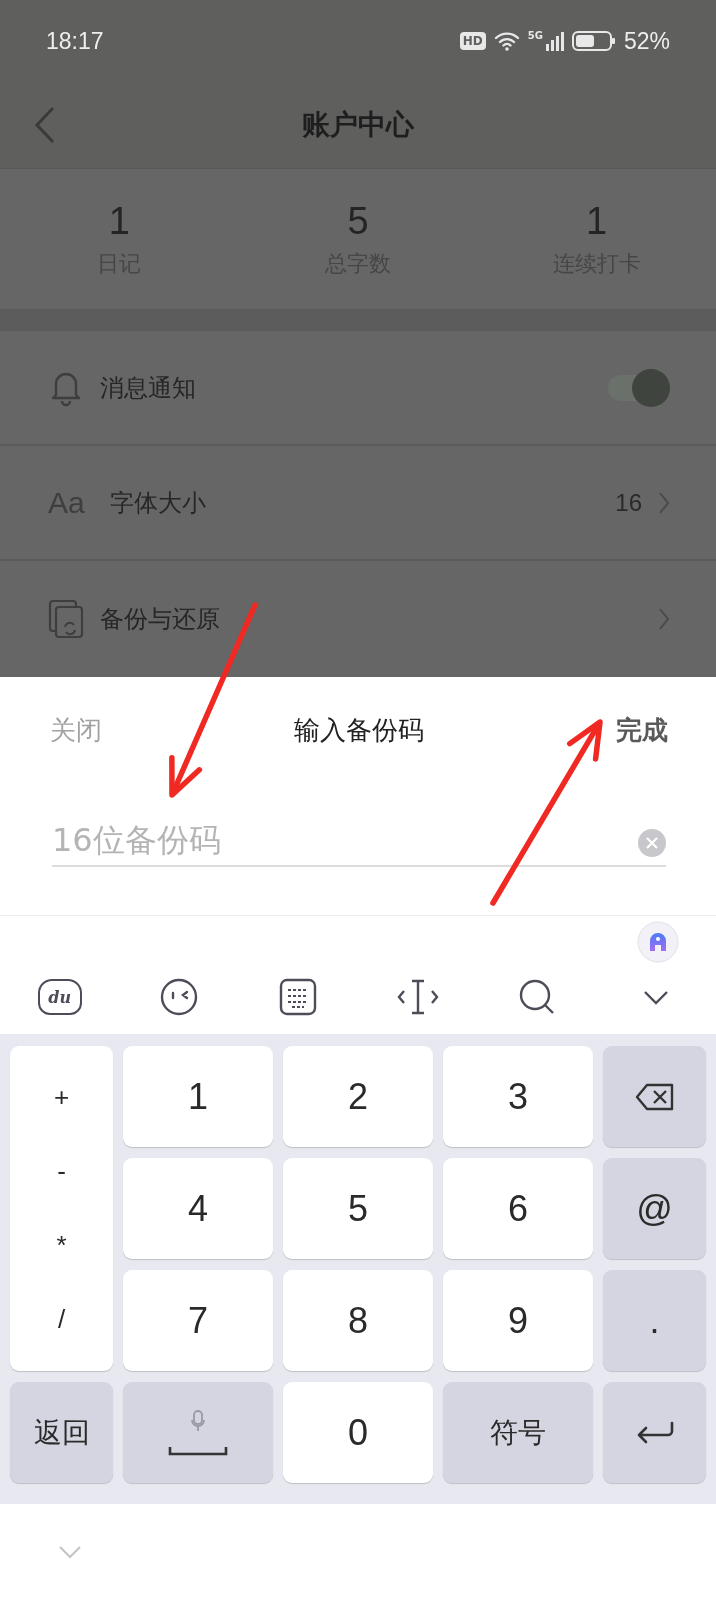 This screenshot has height=1600, width=716. What do you see at coordinates (198, 1096) in the screenshot?
I see `digit-key: 1` at bounding box center [198, 1096].